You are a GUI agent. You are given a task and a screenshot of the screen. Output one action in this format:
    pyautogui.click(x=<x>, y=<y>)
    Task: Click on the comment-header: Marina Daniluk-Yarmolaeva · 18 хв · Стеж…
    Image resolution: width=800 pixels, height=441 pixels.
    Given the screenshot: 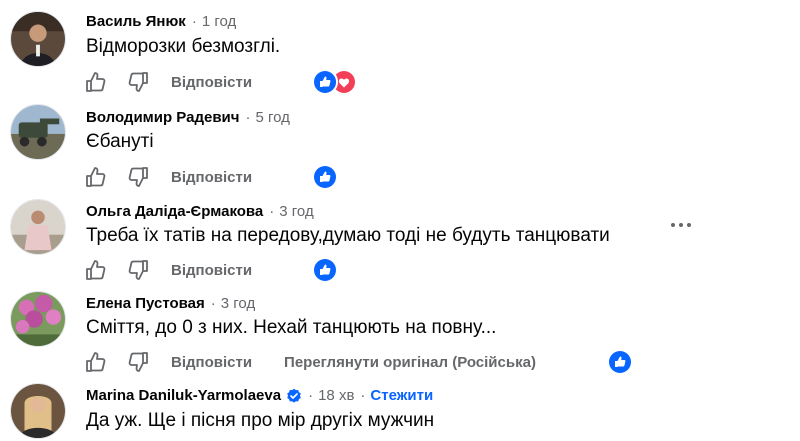 What is the action you would take?
    pyautogui.click(x=259, y=395)
    